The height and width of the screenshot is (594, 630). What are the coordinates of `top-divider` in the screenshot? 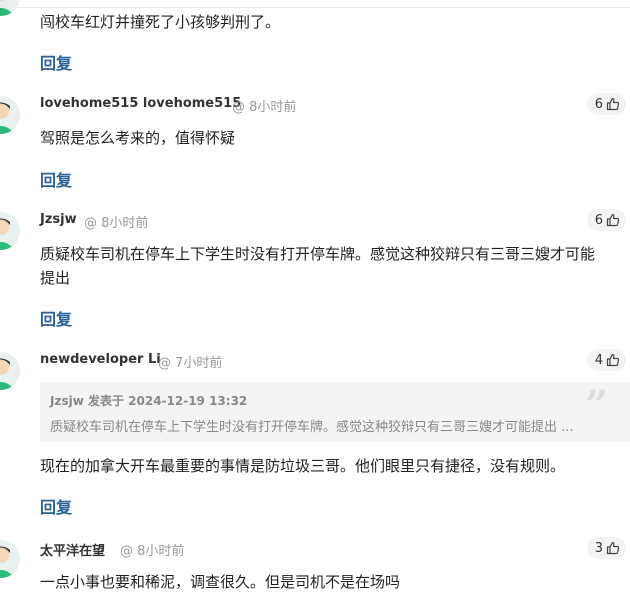 It's located at (315, 7).